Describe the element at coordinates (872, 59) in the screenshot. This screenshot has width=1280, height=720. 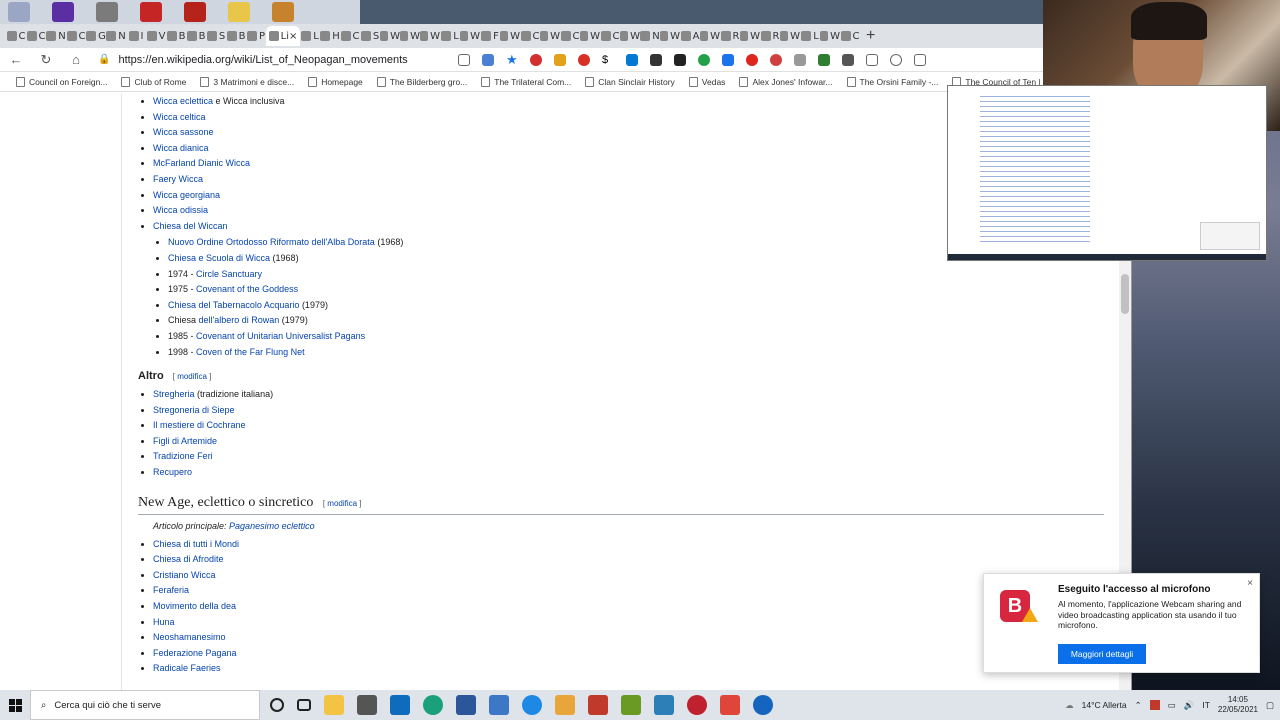
I see `favorites-icon` at that location.